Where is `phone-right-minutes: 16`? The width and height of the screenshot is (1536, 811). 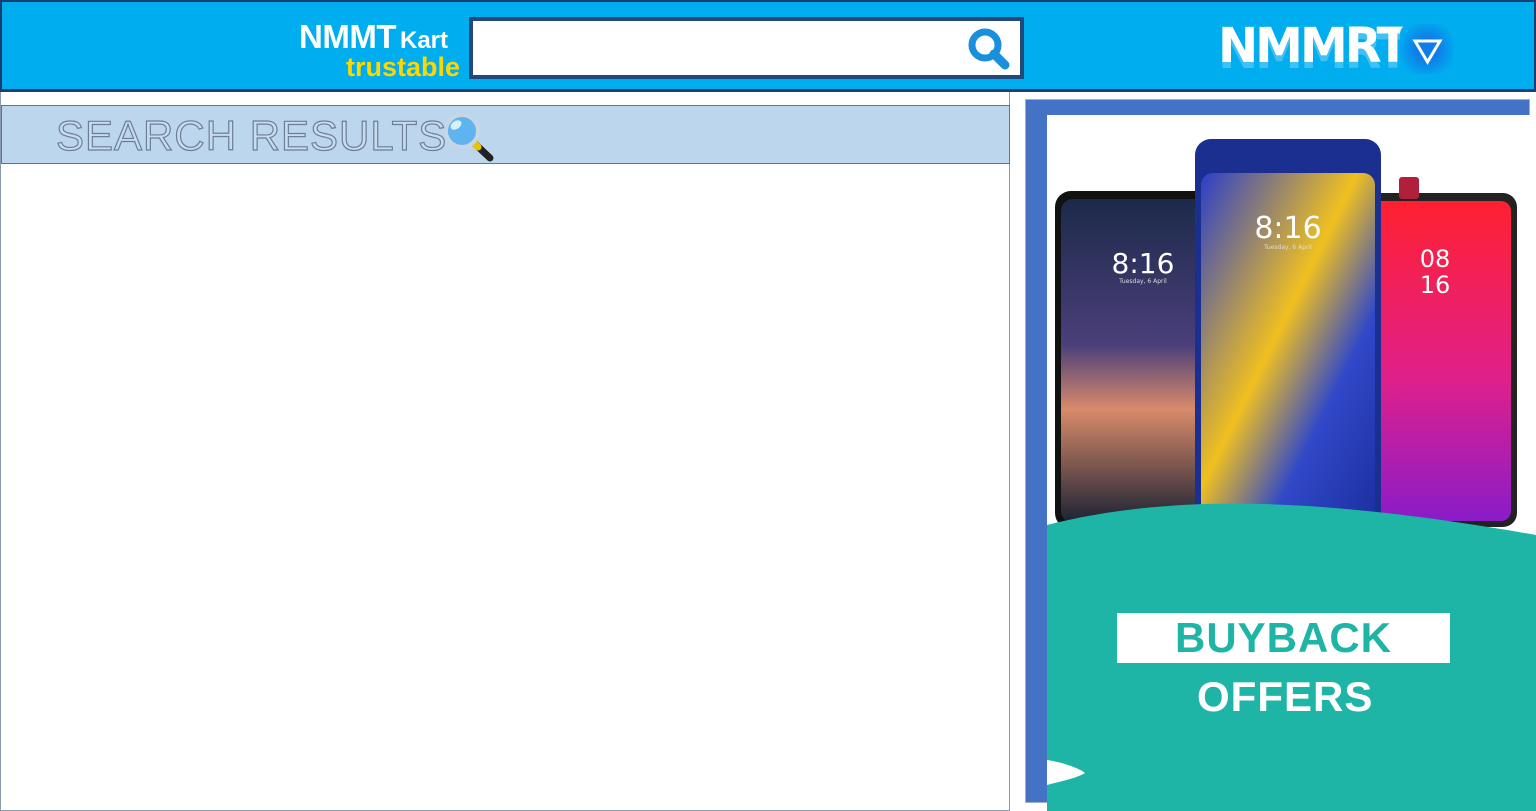
phone-right-minutes: 16 is located at coordinates (1435, 285).